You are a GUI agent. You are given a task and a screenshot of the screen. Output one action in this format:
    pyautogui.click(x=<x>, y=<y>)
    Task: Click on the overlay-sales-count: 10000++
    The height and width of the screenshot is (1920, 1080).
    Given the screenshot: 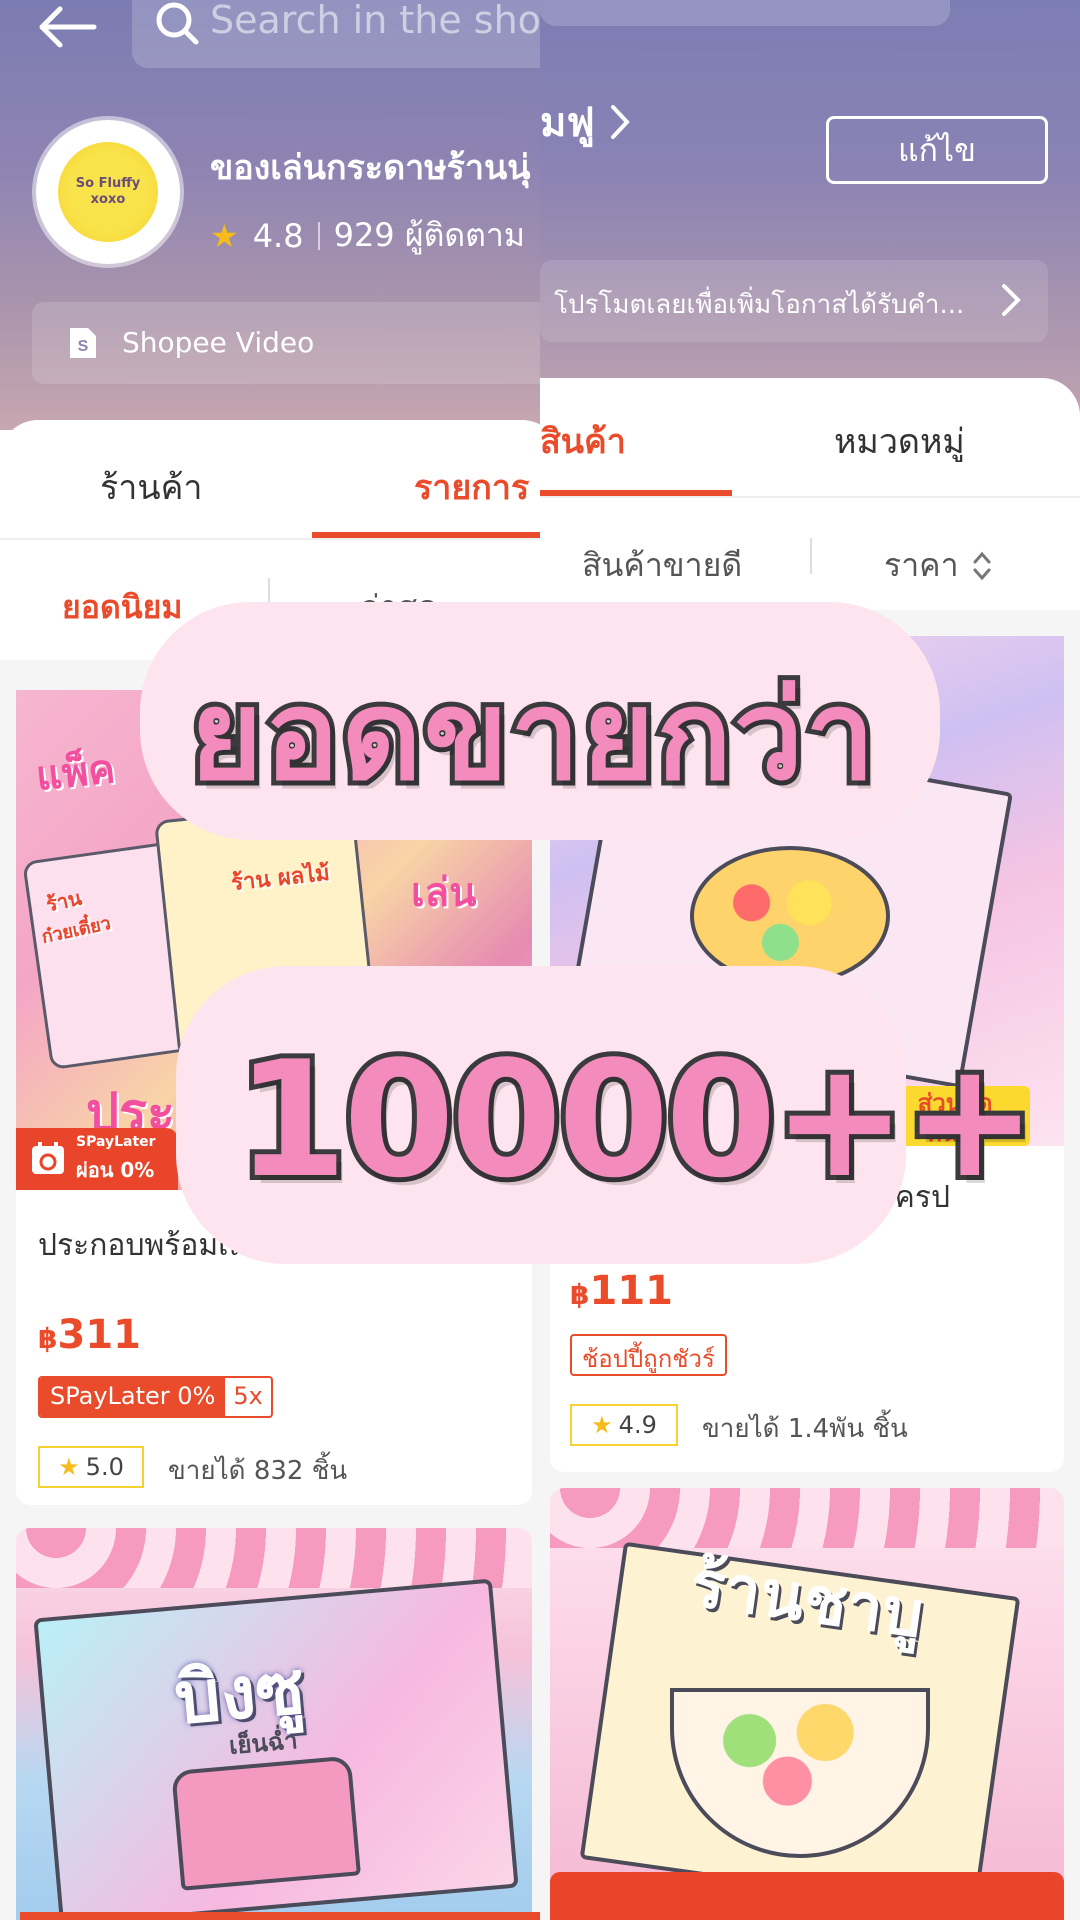 What is the action you would take?
    pyautogui.click(x=636, y=1119)
    